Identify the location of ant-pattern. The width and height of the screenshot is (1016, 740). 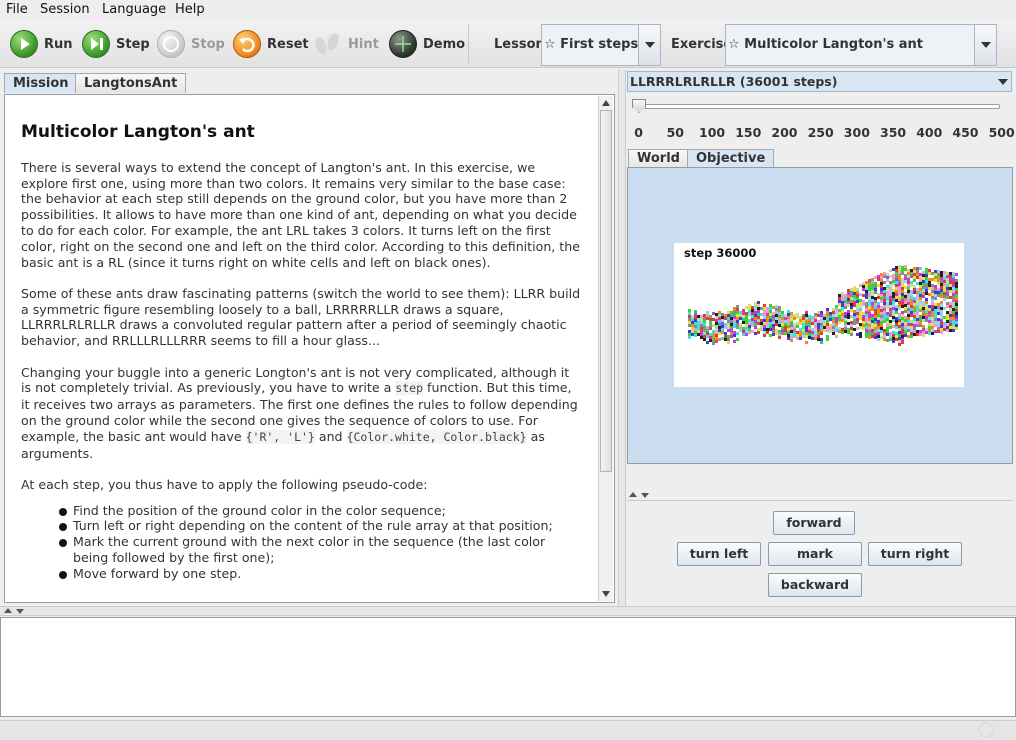
(823, 305).